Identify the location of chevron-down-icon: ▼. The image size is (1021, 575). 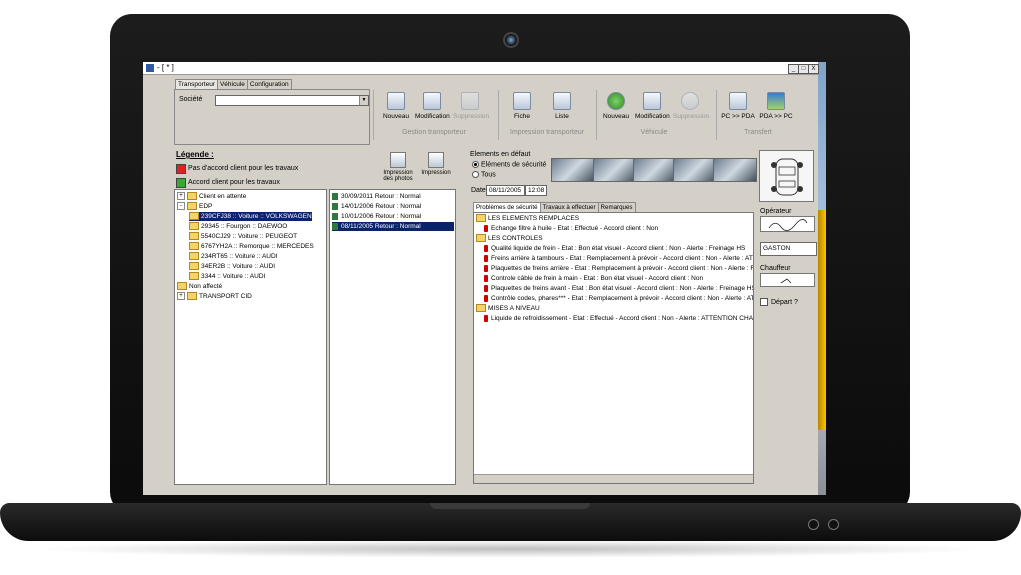
(363, 100).